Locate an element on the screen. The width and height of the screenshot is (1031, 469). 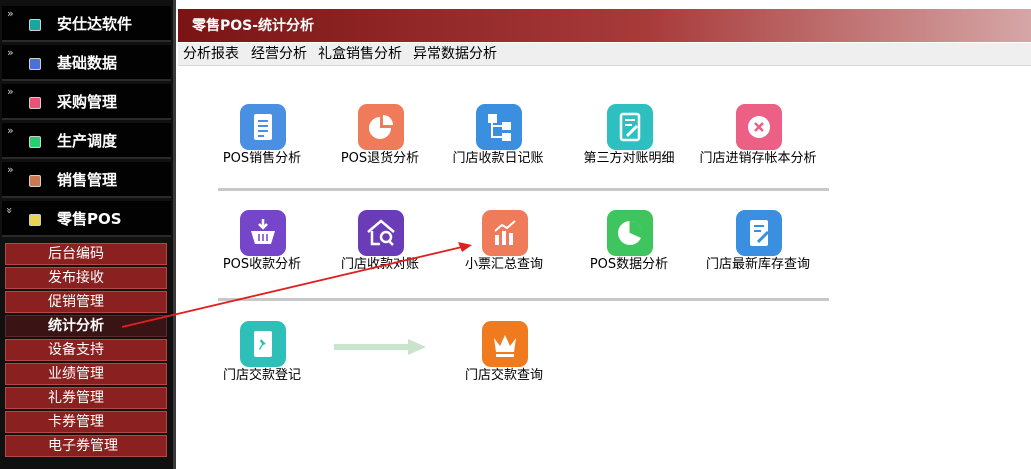
crown-icon is located at coordinates (505, 344).